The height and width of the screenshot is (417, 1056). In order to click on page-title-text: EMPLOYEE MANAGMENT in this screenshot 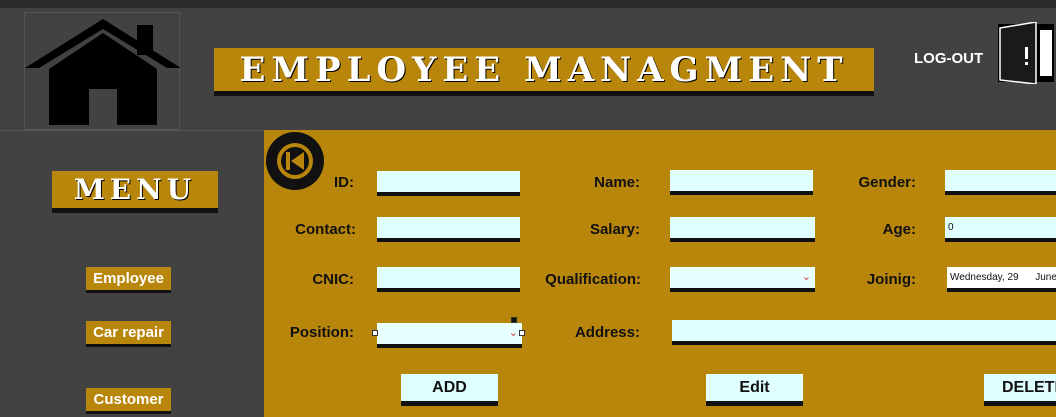, I will do `click(544, 69)`.